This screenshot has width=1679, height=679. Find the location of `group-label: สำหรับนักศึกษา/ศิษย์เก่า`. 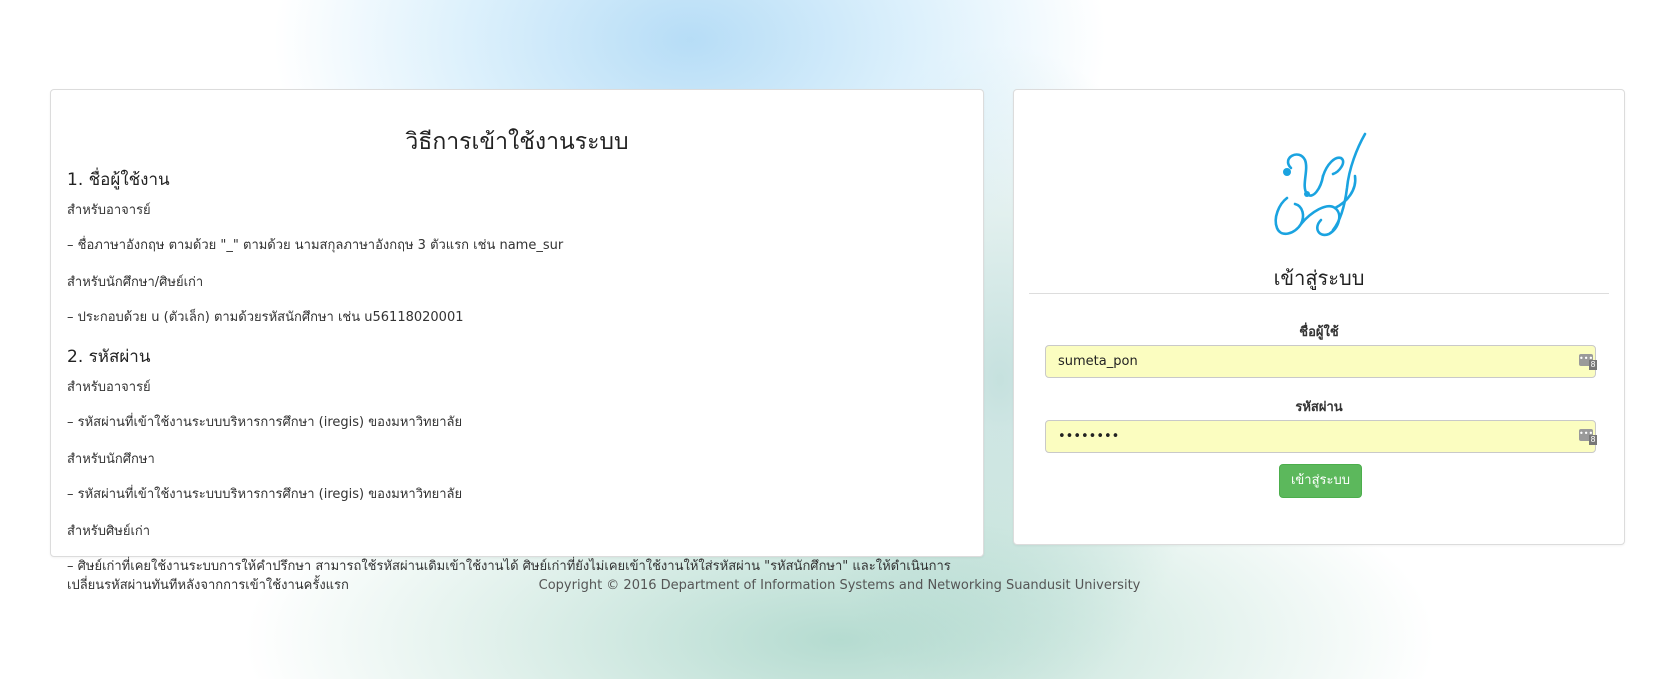

group-label: สำหรับนักศึกษา/ศิษย์เก่า is located at coordinates (135, 282).